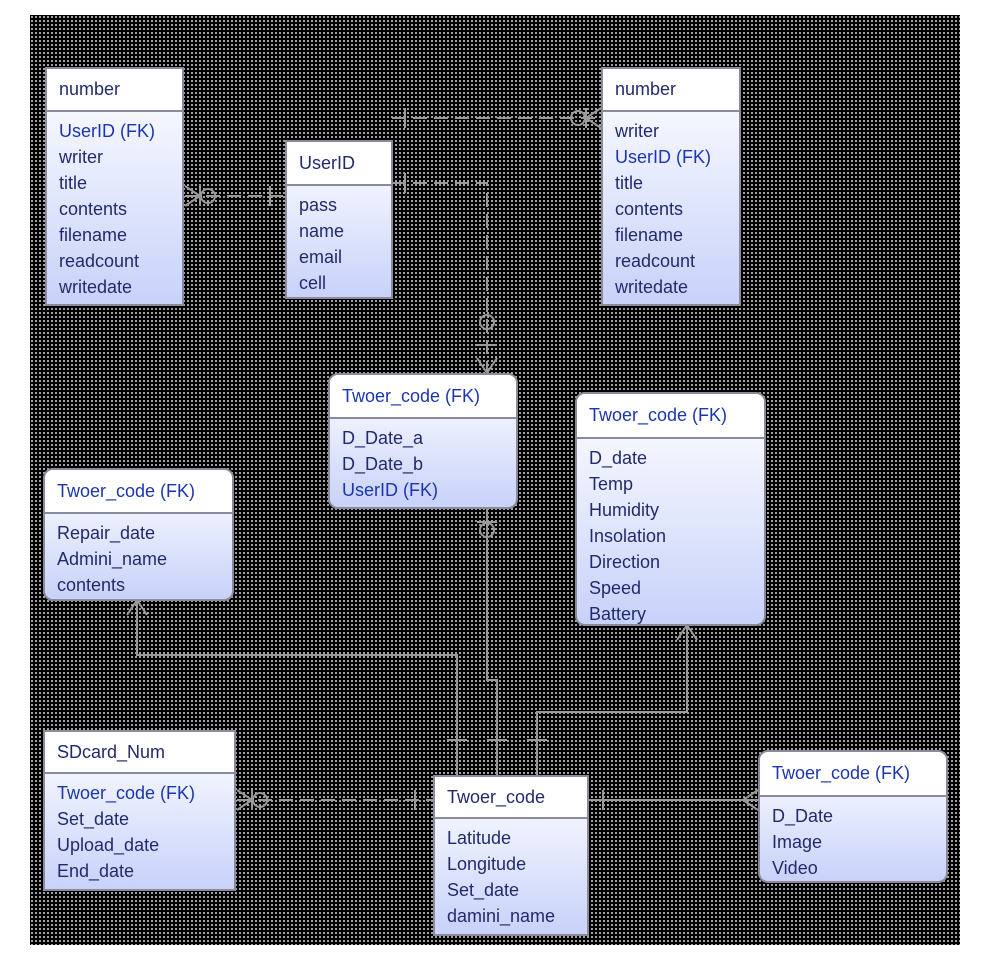  I want to click on rel-tower-weather, so click(612, 699).